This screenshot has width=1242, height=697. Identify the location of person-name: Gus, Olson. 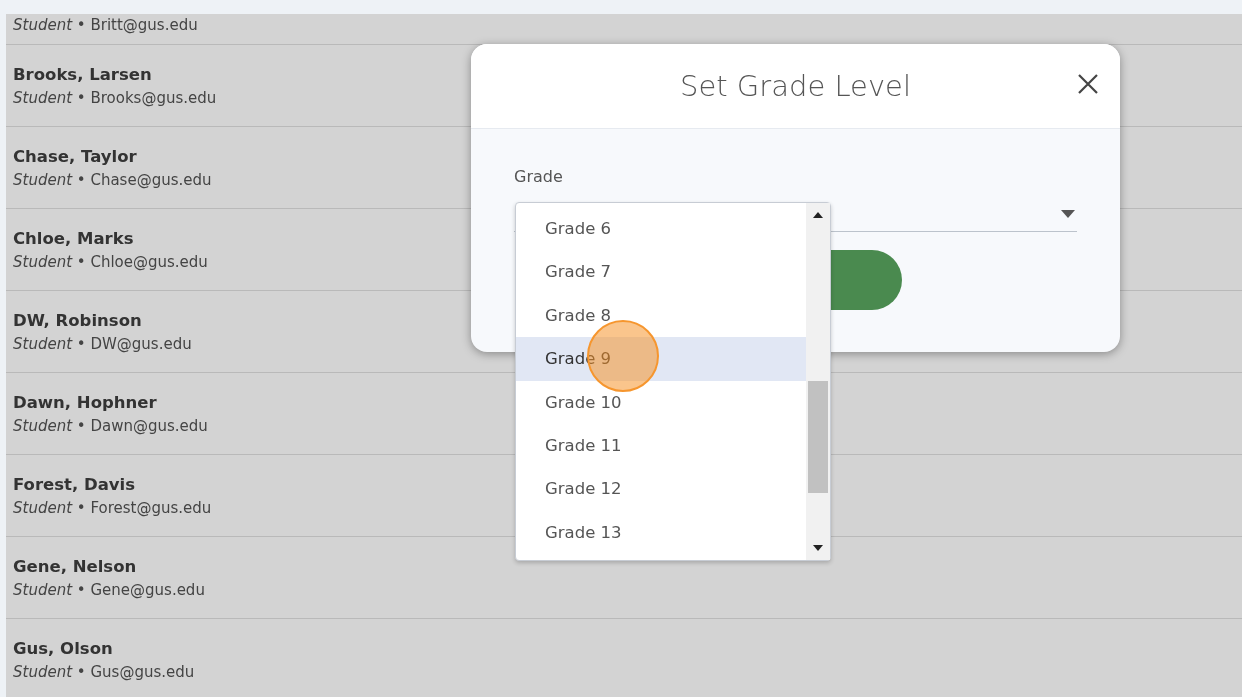
(63, 648).